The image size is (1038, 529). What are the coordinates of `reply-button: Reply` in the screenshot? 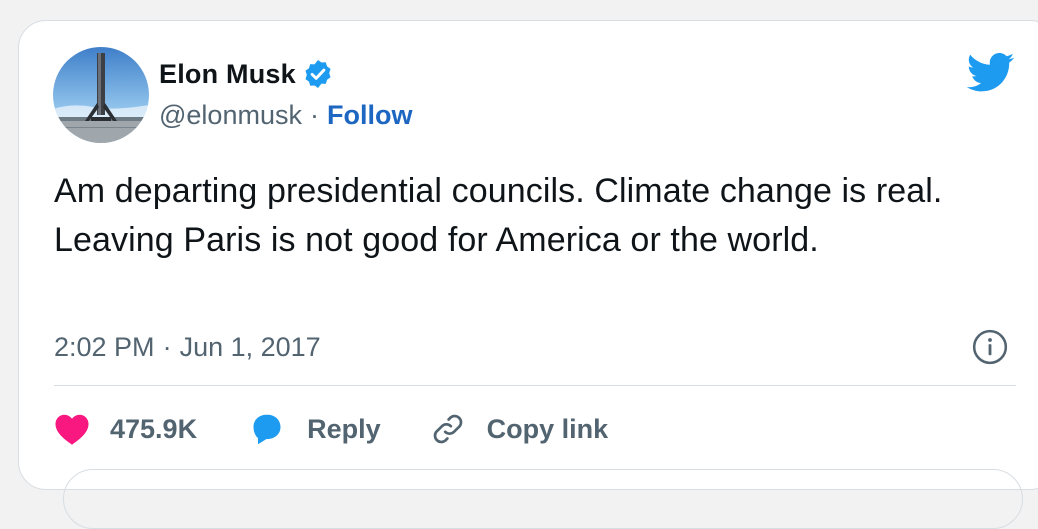 It's located at (315, 429).